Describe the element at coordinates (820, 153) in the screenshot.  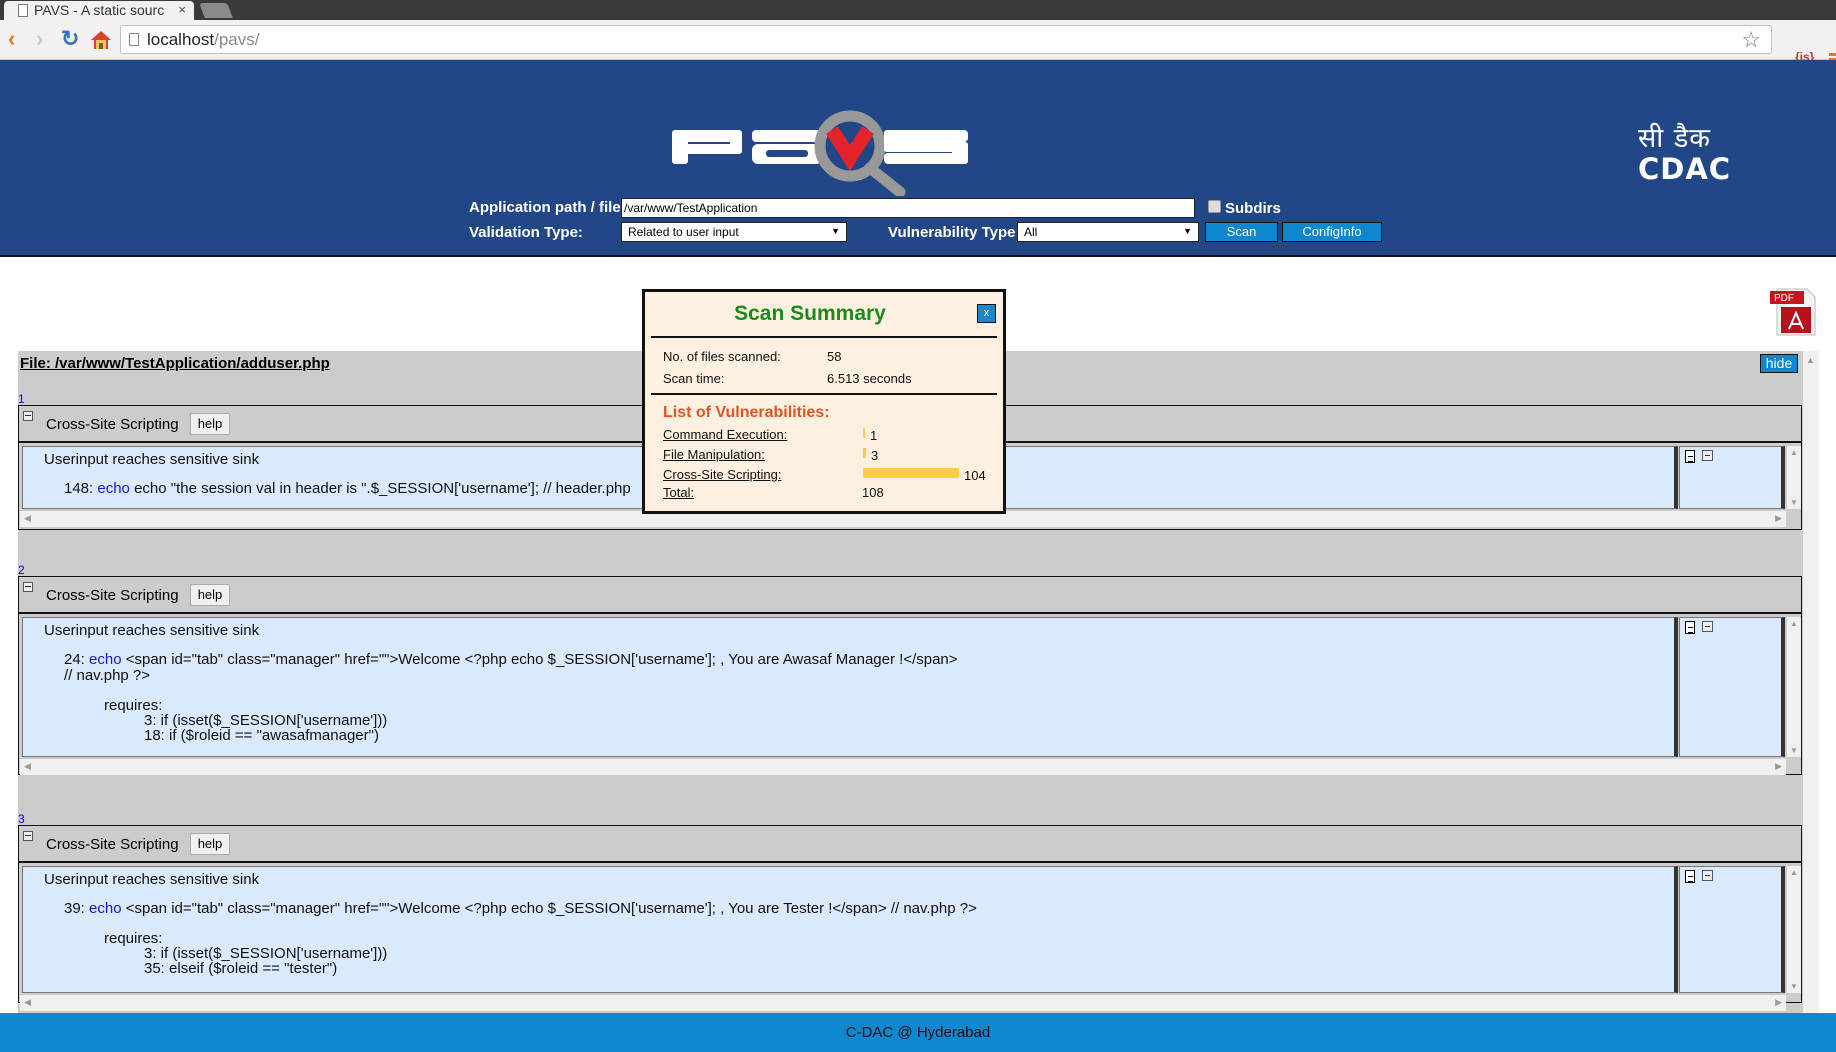
I see `pavs-logo` at that location.